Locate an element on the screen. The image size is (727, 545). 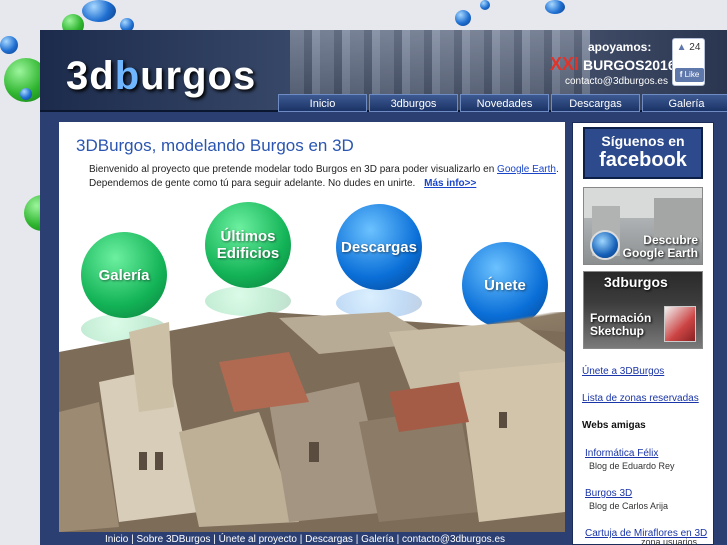
site-logo: 3dburgos is located at coordinates (161, 76).